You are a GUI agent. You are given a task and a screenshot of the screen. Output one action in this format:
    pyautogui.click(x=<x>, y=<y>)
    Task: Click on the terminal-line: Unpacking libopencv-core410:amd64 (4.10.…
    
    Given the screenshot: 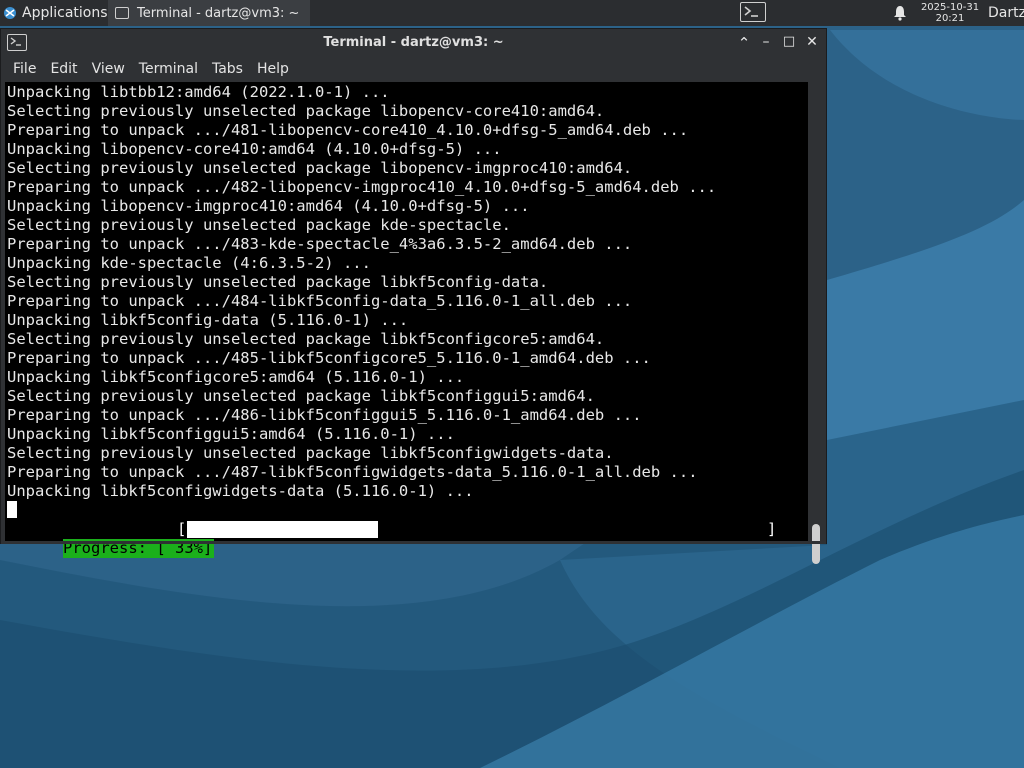 What is the action you would take?
    pyautogui.click(x=254, y=149)
    